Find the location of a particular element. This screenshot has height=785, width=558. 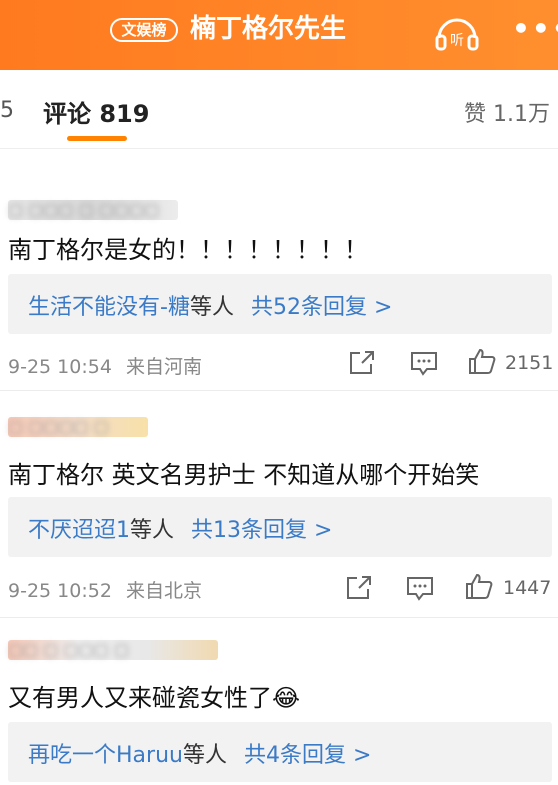

username-blurred: ▢ ▢▢▢▢ ▢ is located at coordinates (78, 427).